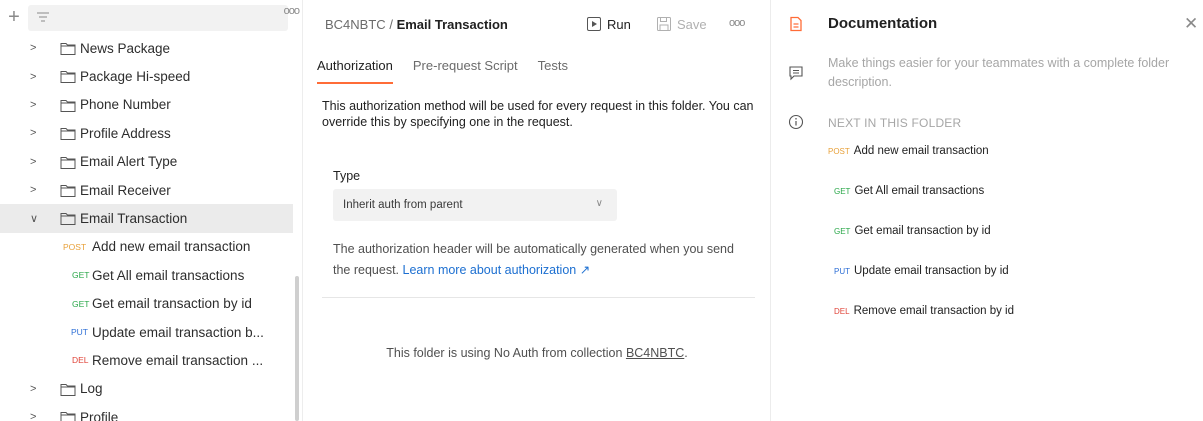 The height and width of the screenshot is (421, 1203). What do you see at coordinates (146, 190) in the screenshot?
I see `folder-row: > Email Receiver` at bounding box center [146, 190].